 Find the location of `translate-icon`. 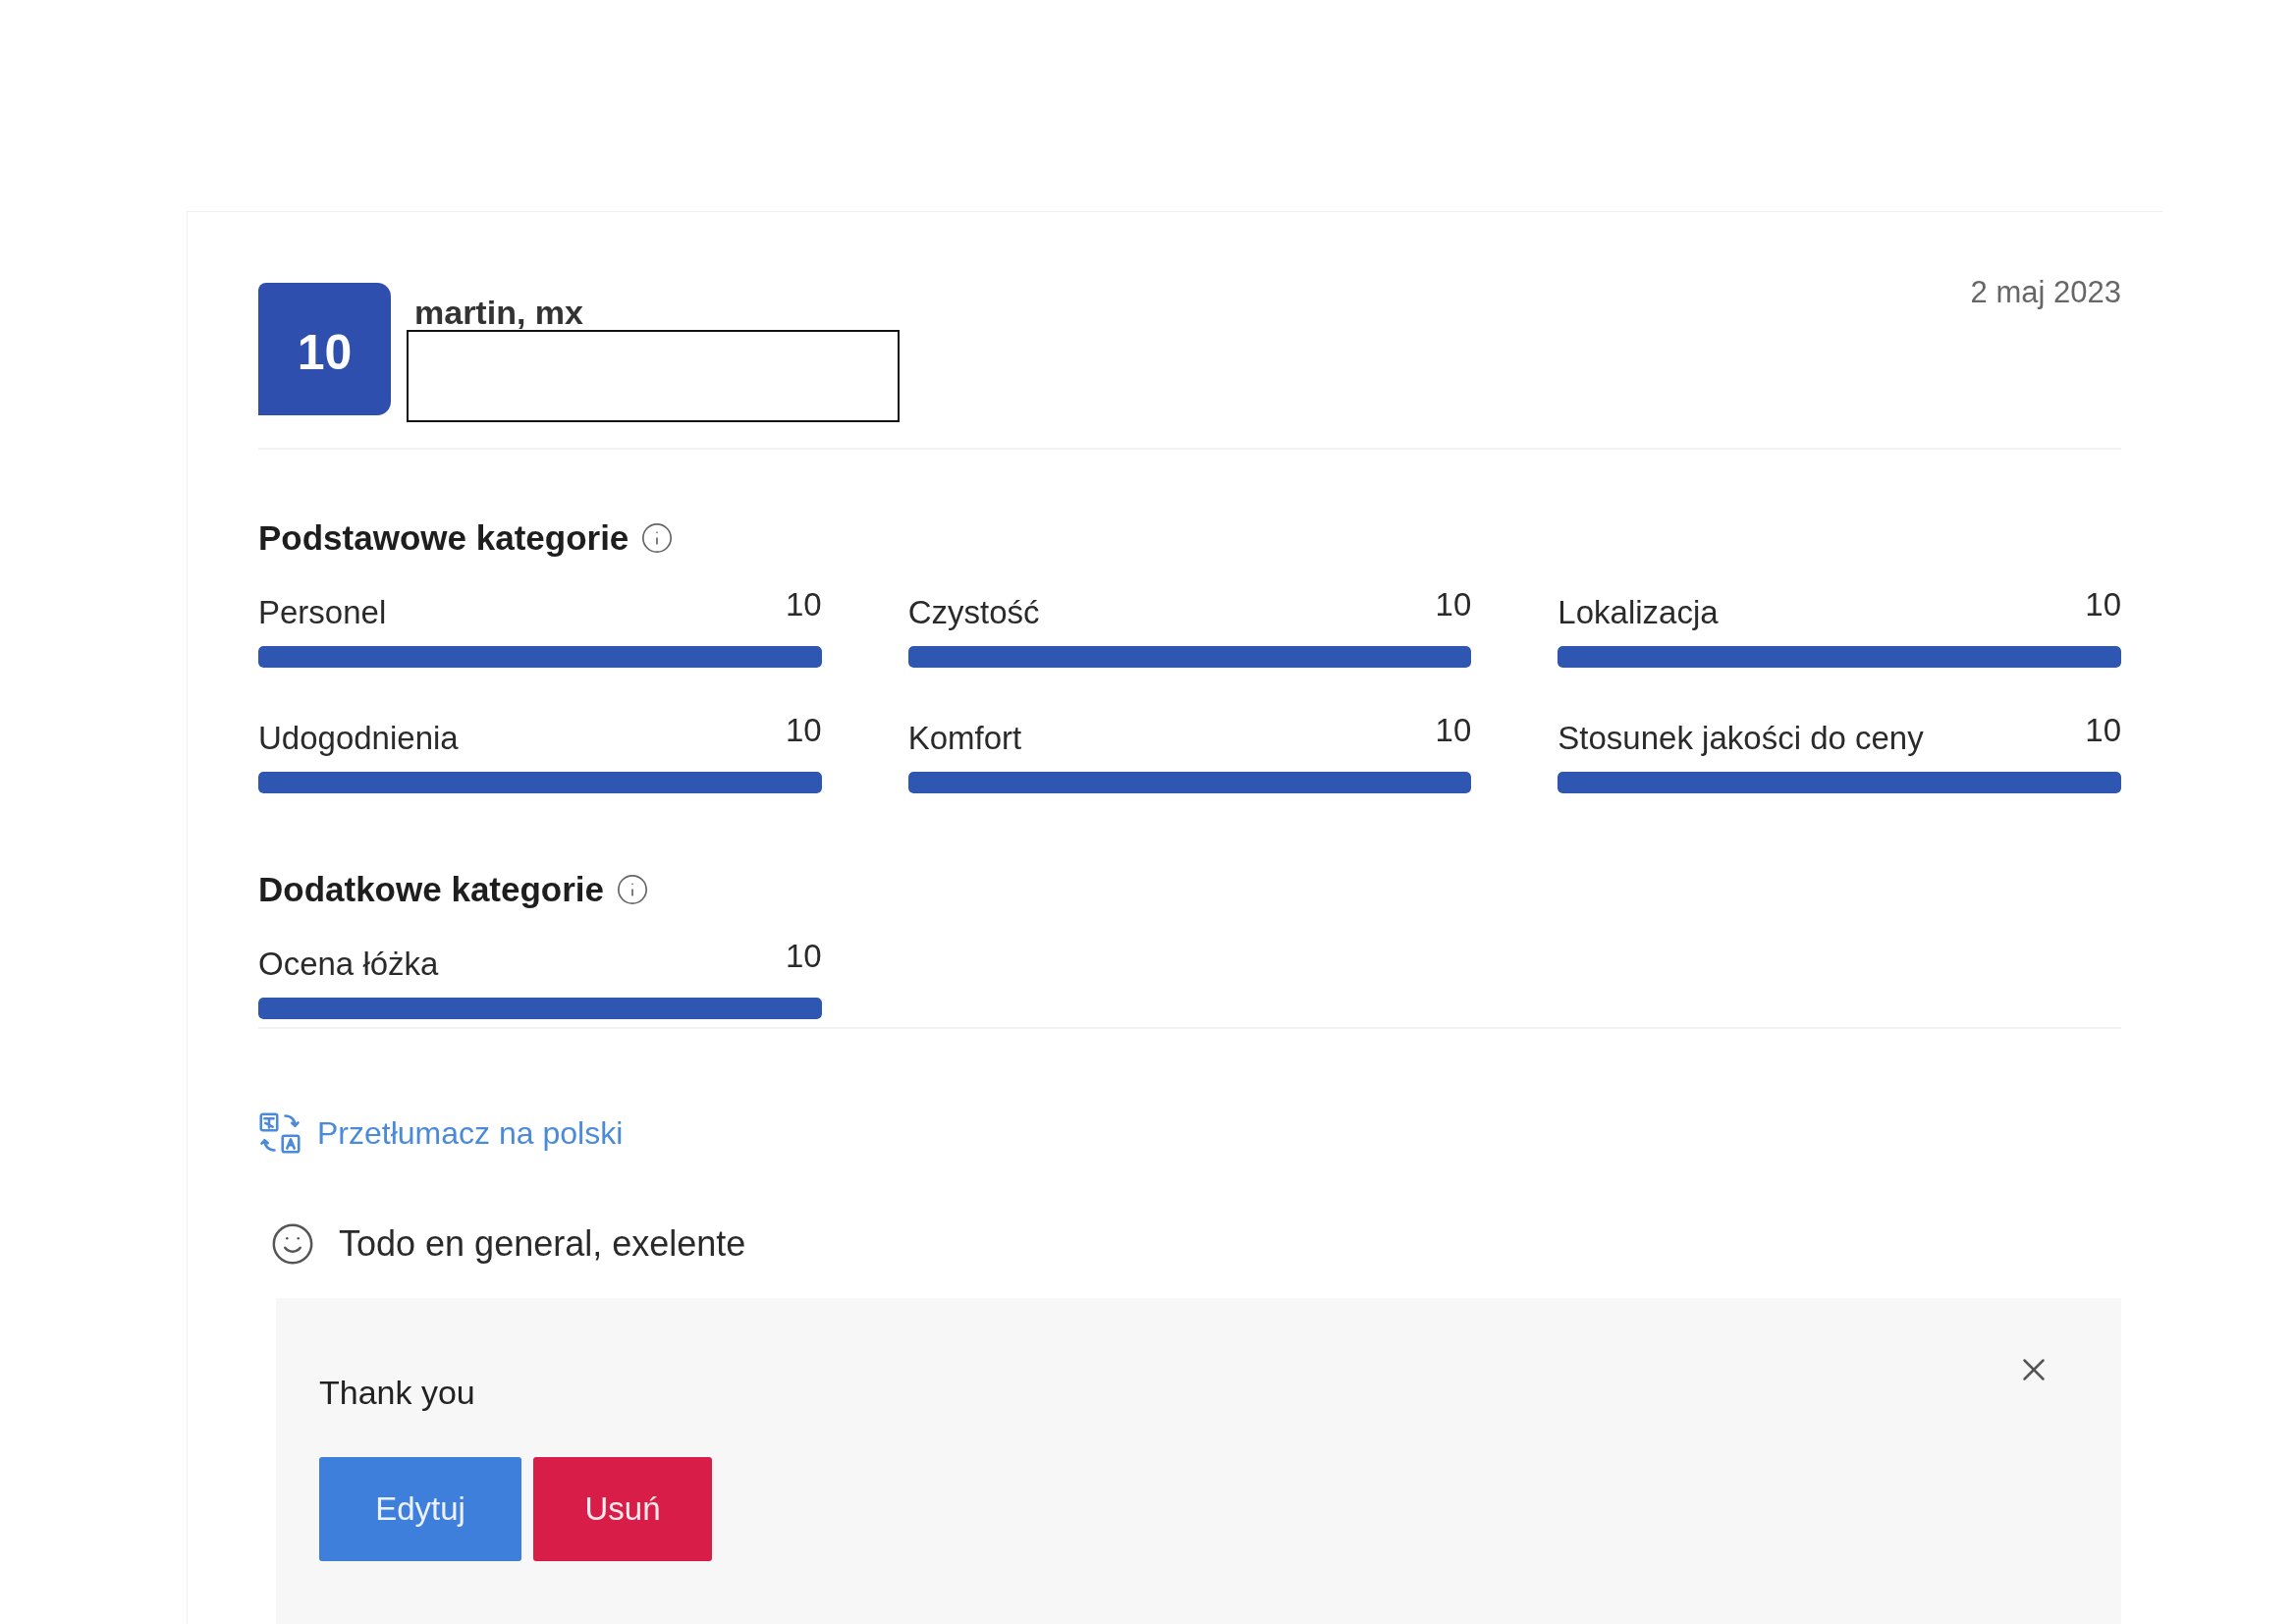

translate-icon is located at coordinates (279, 1133).